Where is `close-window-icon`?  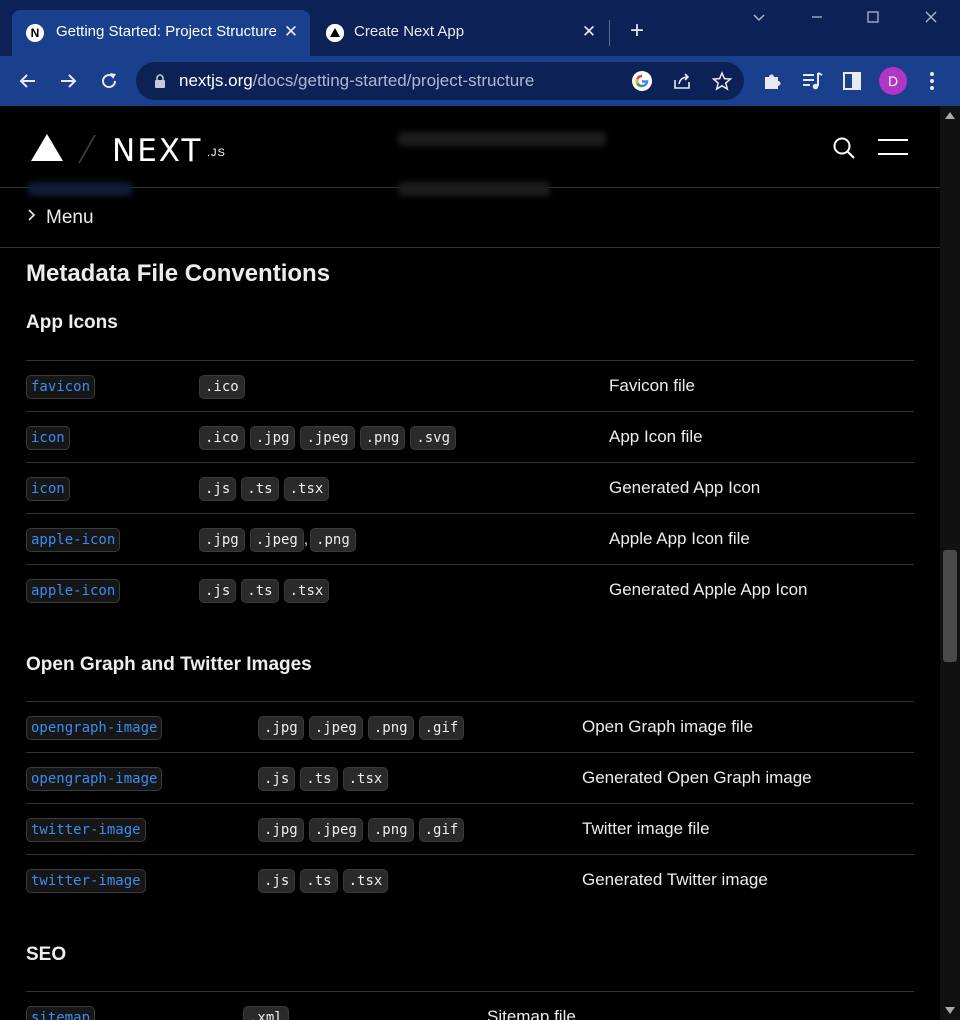
close-window-icon is located at coordinates (931, 20).